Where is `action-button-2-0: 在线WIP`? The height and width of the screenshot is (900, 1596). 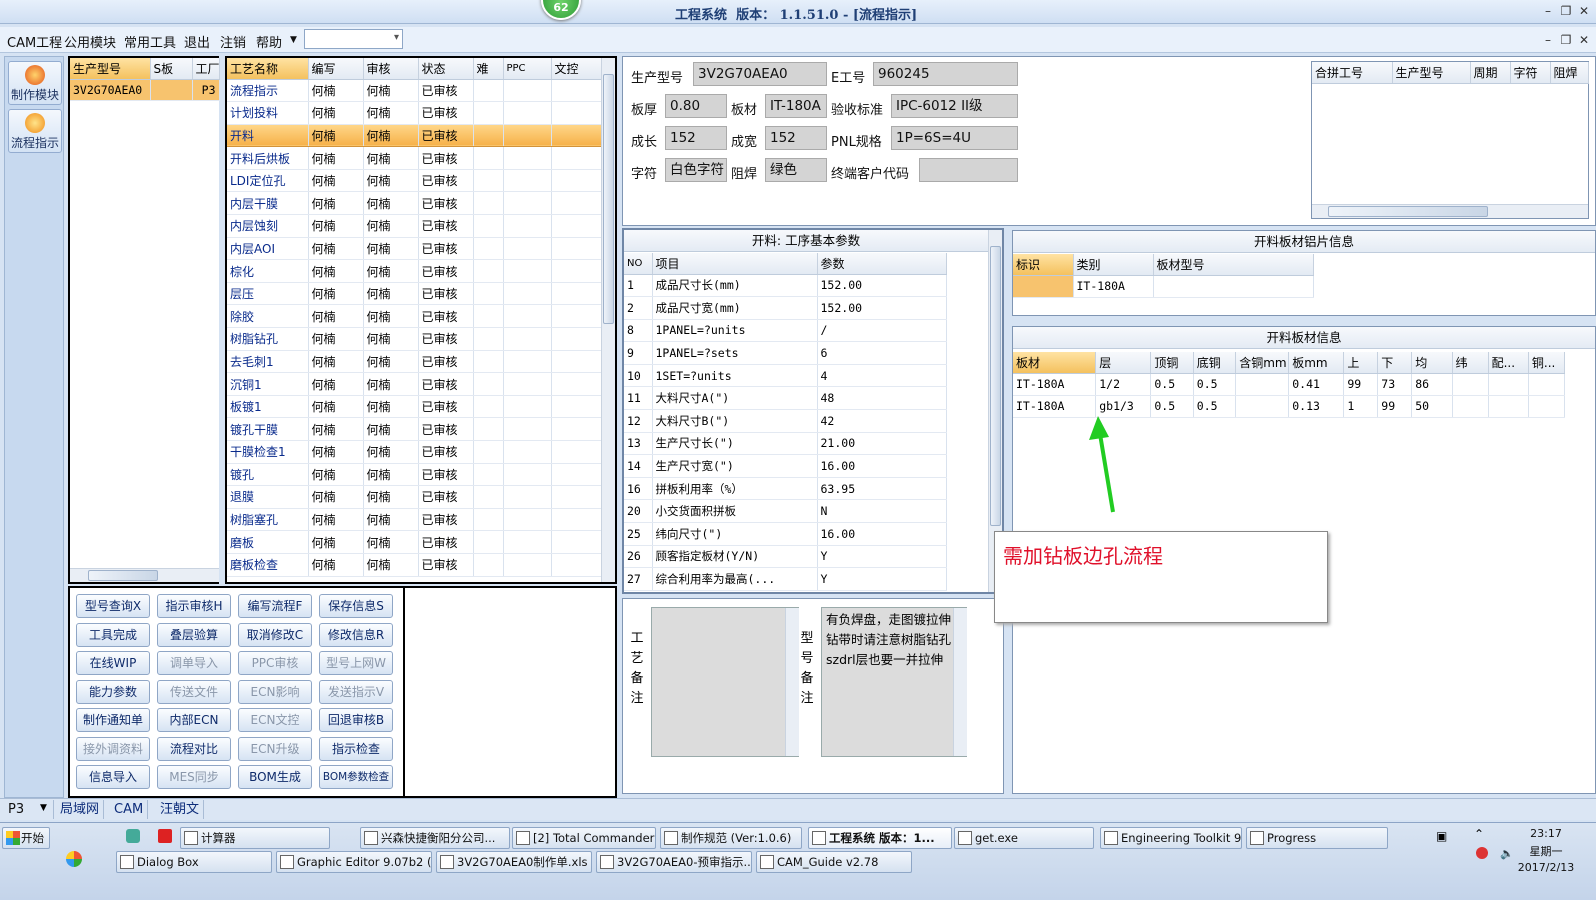
action-button-2-0: 在线WIP is located at coordinates (113, 663).